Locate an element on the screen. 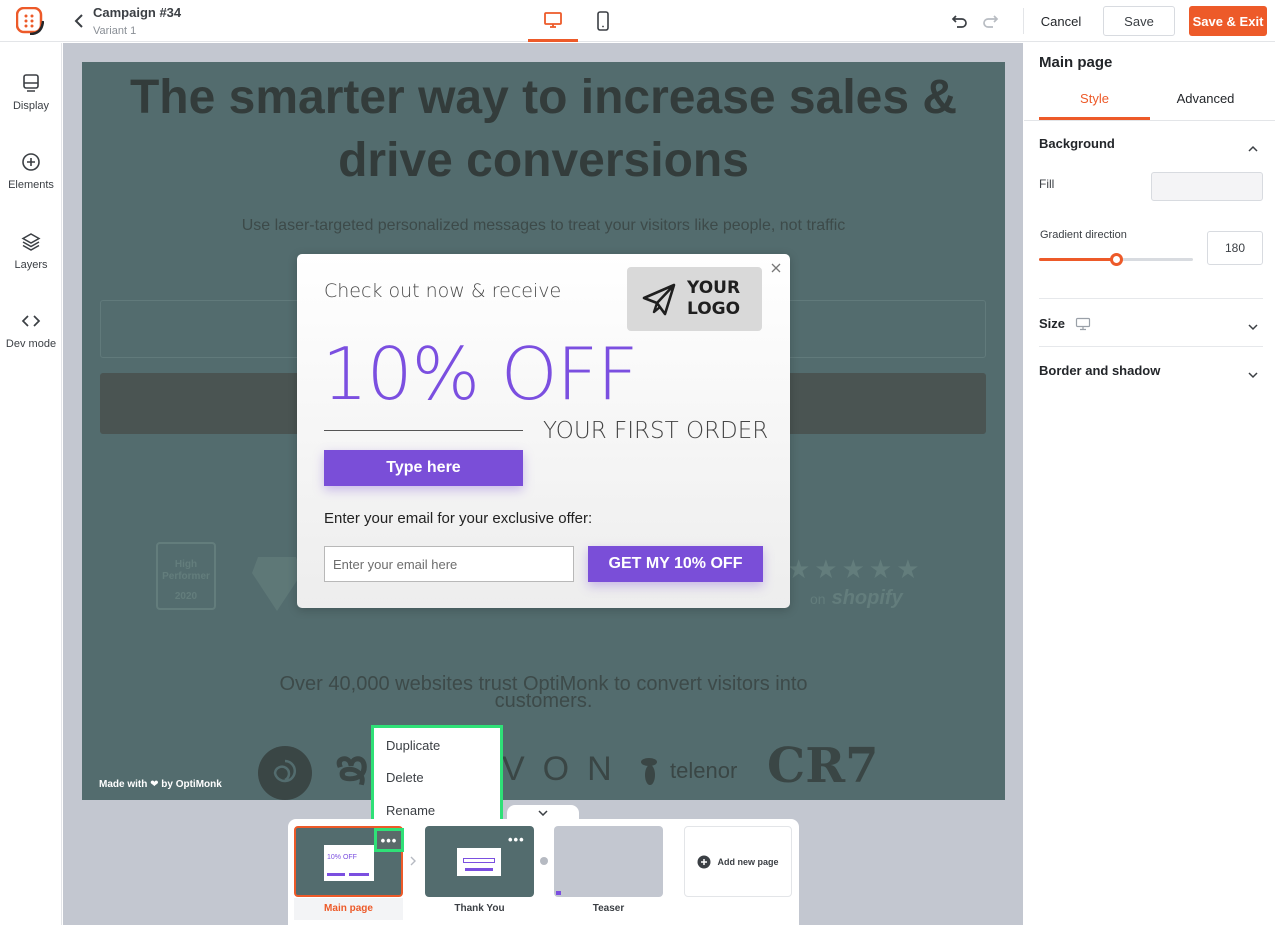  sidebar-item-elements: Elements is located at coordinates (31, 174).